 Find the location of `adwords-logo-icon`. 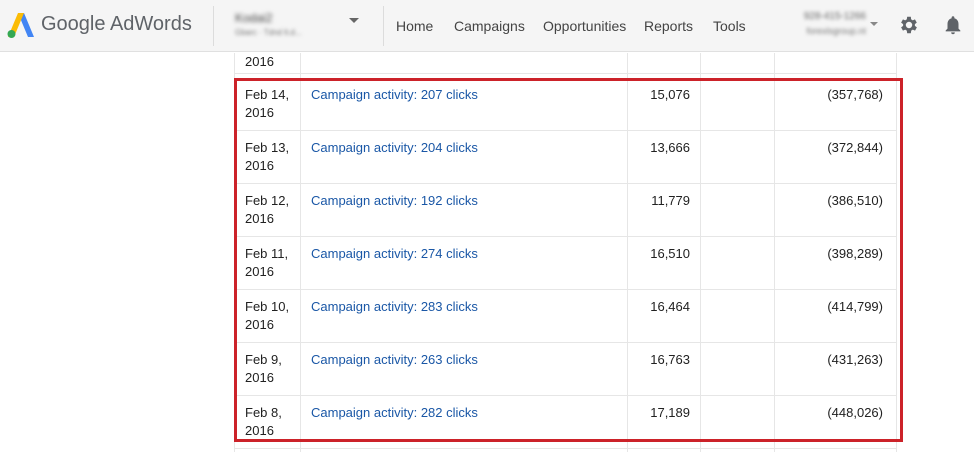

adwords-logo-icon is located at coordinates (21, 25).